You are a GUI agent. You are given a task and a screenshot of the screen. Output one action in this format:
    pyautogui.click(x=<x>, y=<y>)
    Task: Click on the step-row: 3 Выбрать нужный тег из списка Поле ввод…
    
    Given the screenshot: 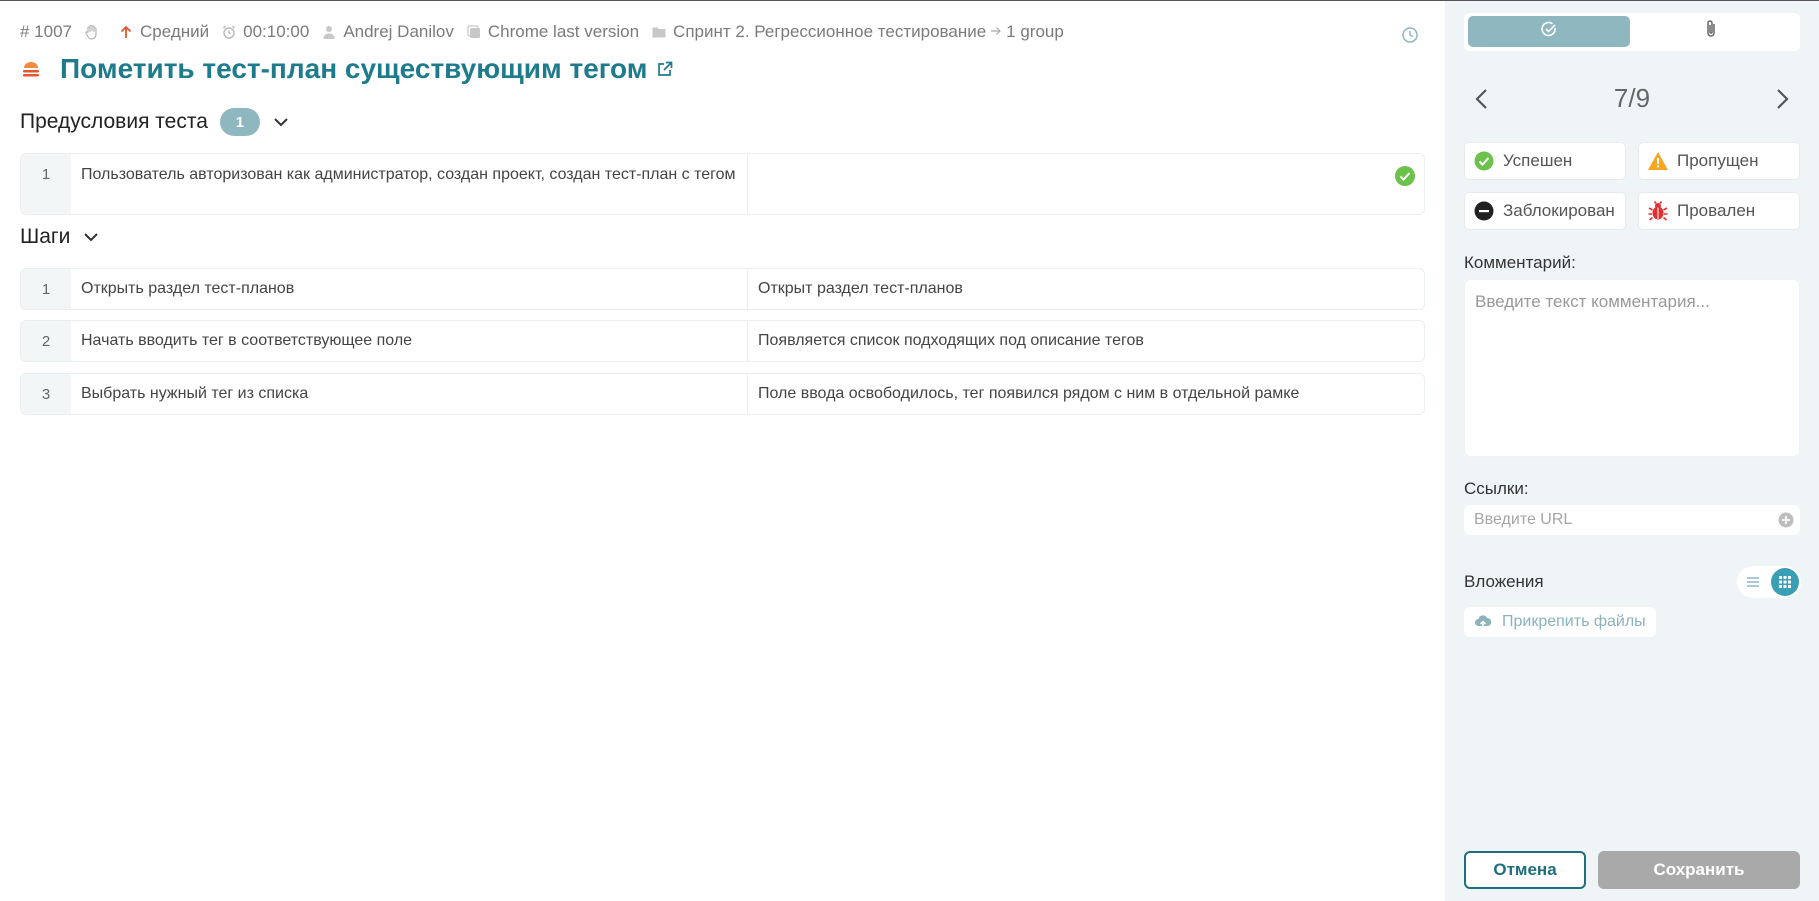 What is the action you would take?
    pyautogui.click(x=722, y=394)
    